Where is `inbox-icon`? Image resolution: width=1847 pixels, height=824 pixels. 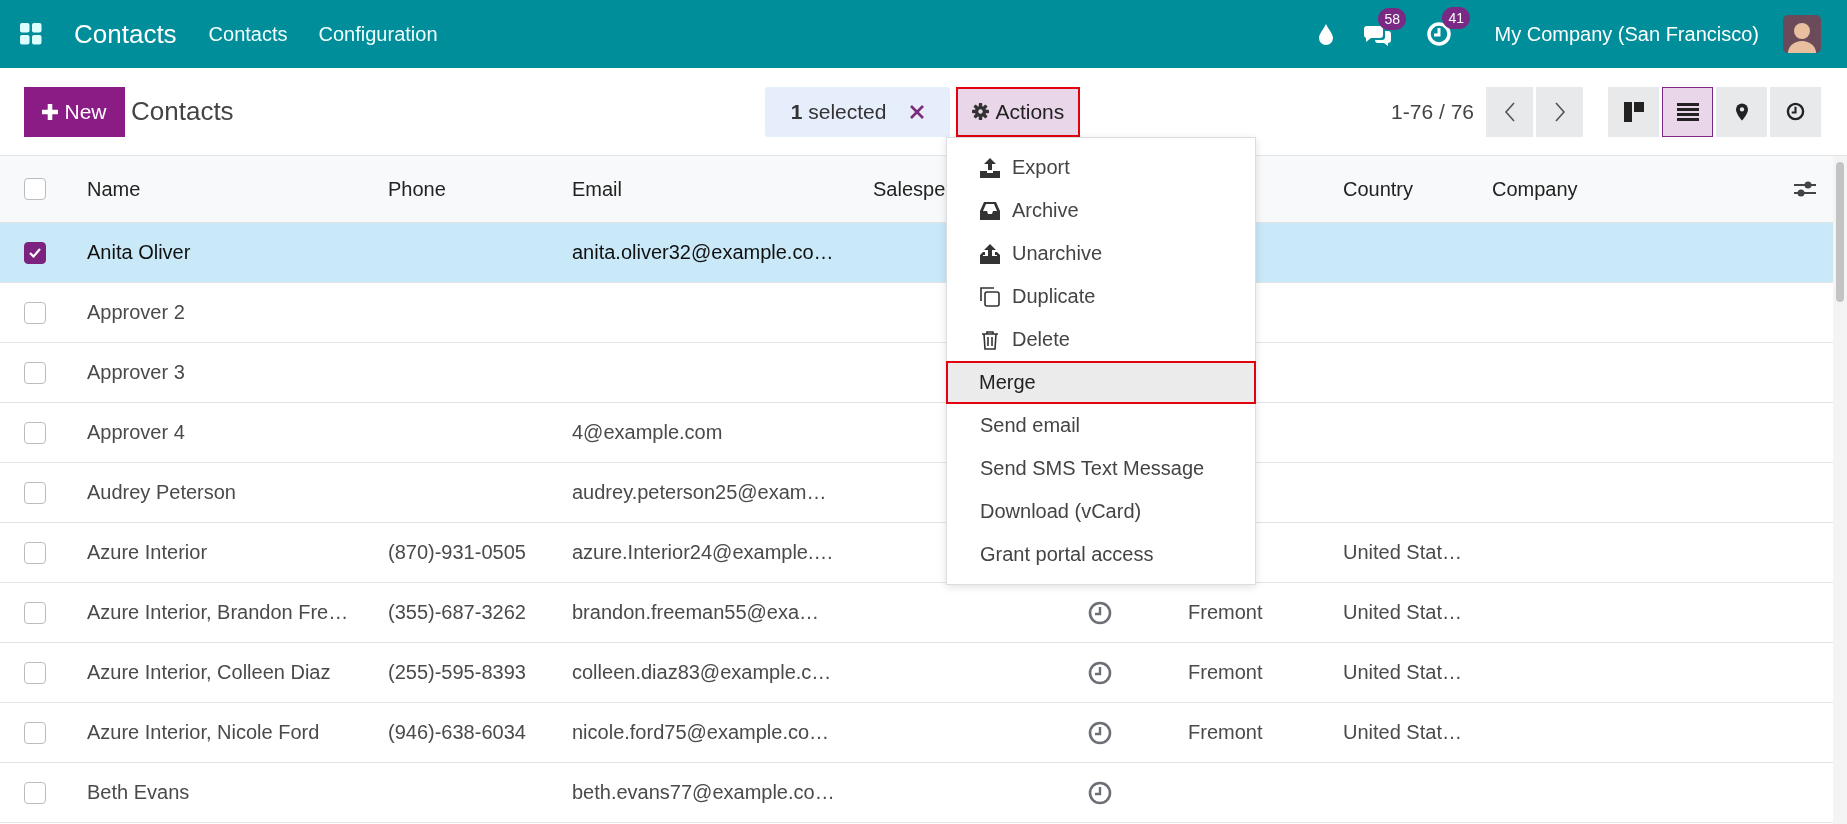 inbox-icon is located at coordinates (990, 210).